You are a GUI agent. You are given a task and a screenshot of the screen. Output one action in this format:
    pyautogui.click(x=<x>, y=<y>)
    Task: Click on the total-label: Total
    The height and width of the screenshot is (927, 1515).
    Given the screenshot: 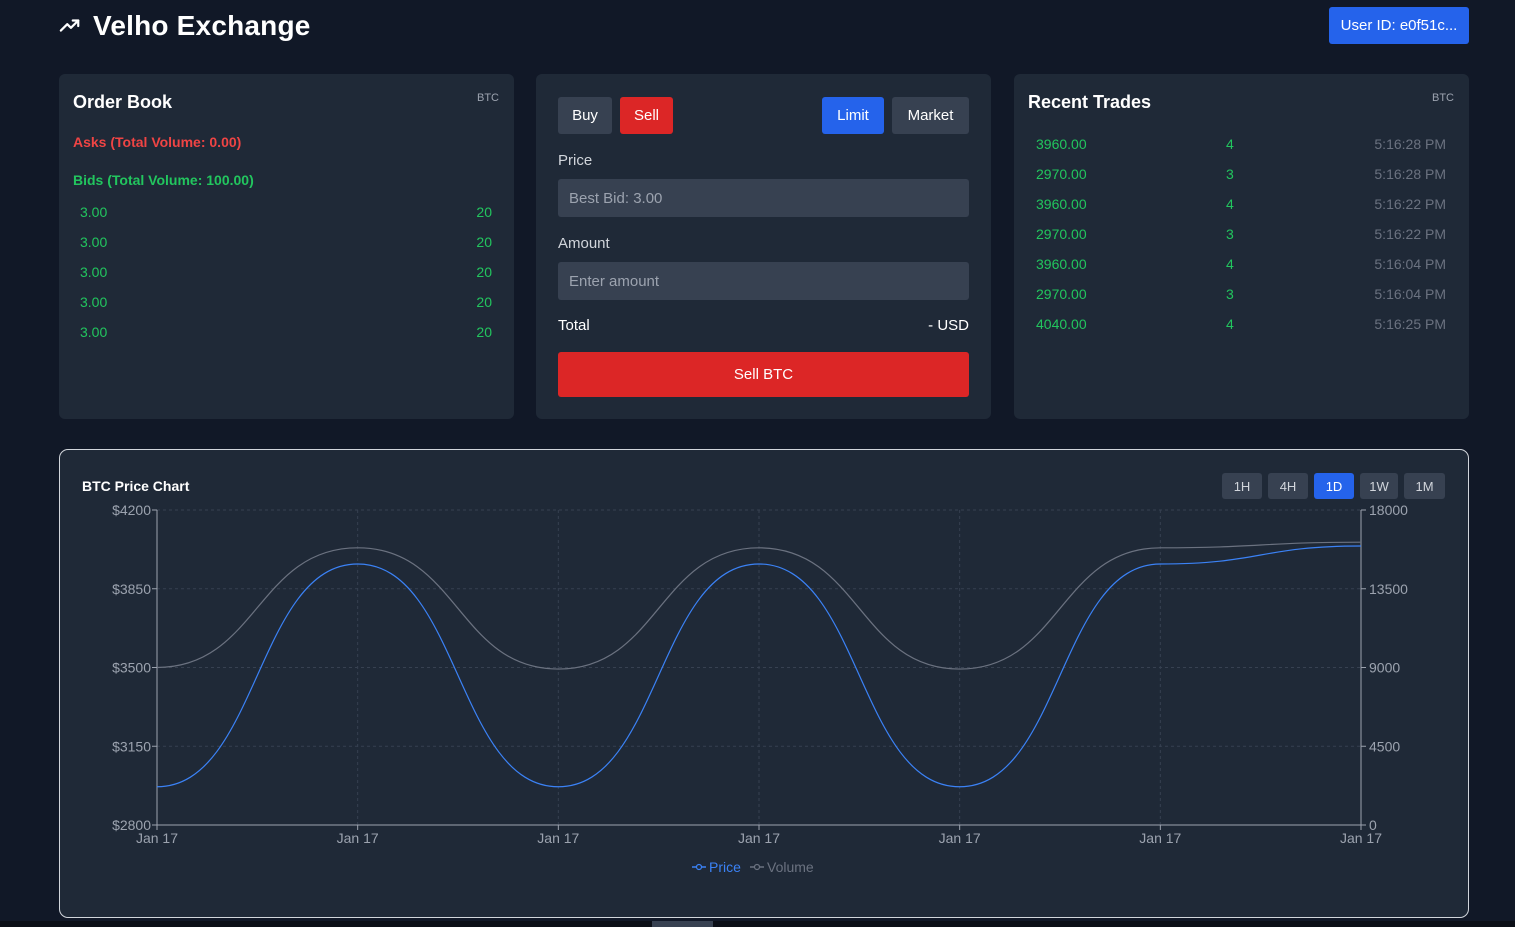 What is the action you would take?
    pyautogui.click(x=574, y=325)
    